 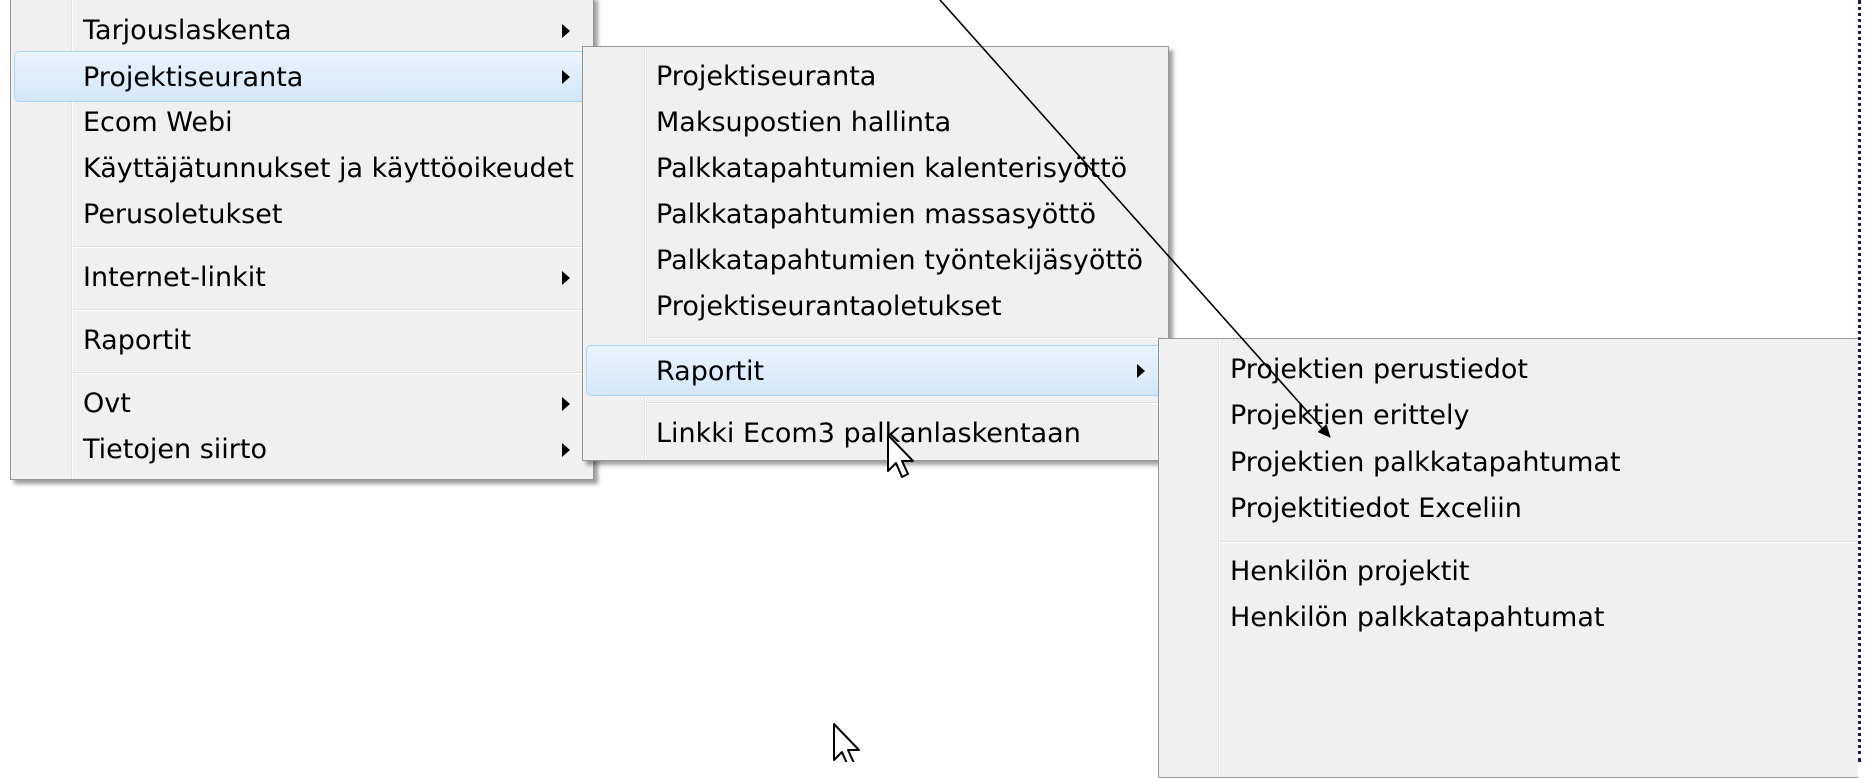 I want to click on menu-item-projektiseuranta: Projektiseuranta, so click(x=302, y=76).